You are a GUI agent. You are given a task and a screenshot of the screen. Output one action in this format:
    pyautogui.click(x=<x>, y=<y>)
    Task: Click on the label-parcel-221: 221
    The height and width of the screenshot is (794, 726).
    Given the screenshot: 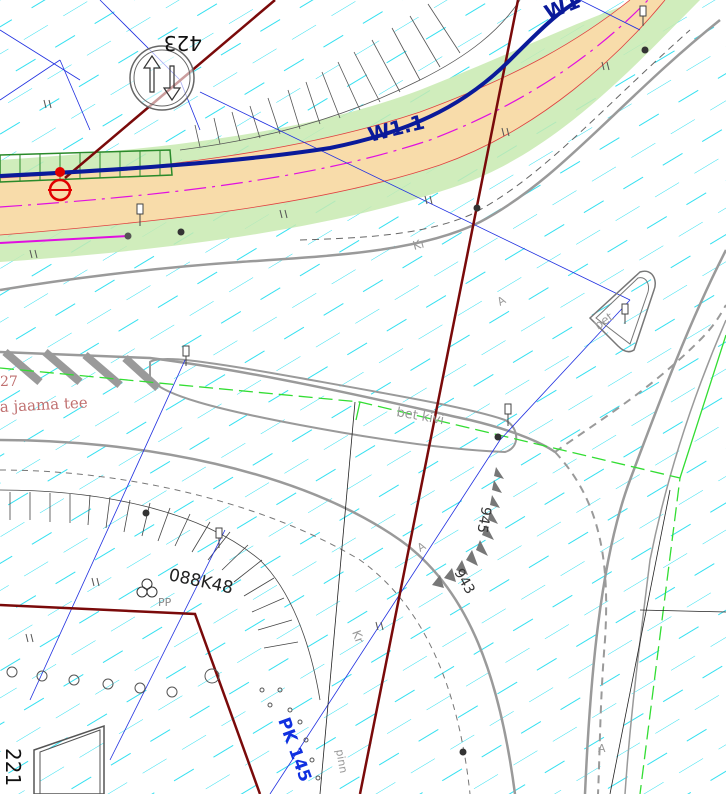 What is the action you would take?
    pyautogui.click(x=13, y=767)
    